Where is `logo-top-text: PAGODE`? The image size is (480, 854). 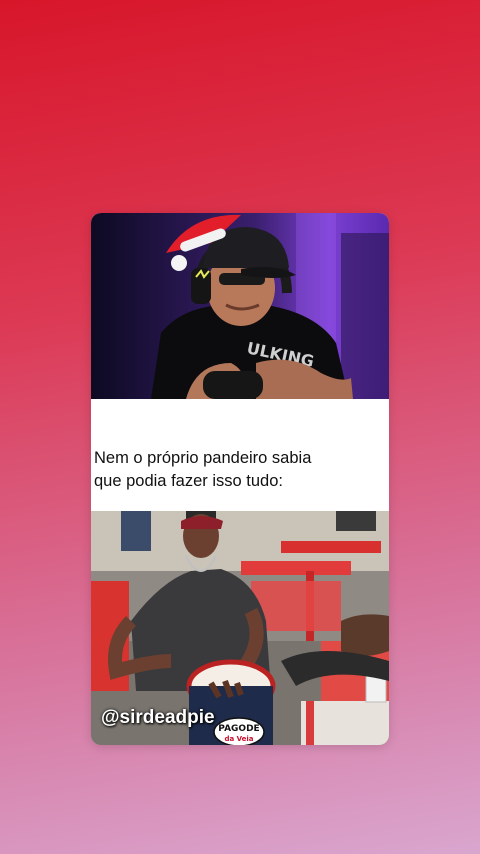
logo-top-text: PAGODE is located at coordinates (238, 729).